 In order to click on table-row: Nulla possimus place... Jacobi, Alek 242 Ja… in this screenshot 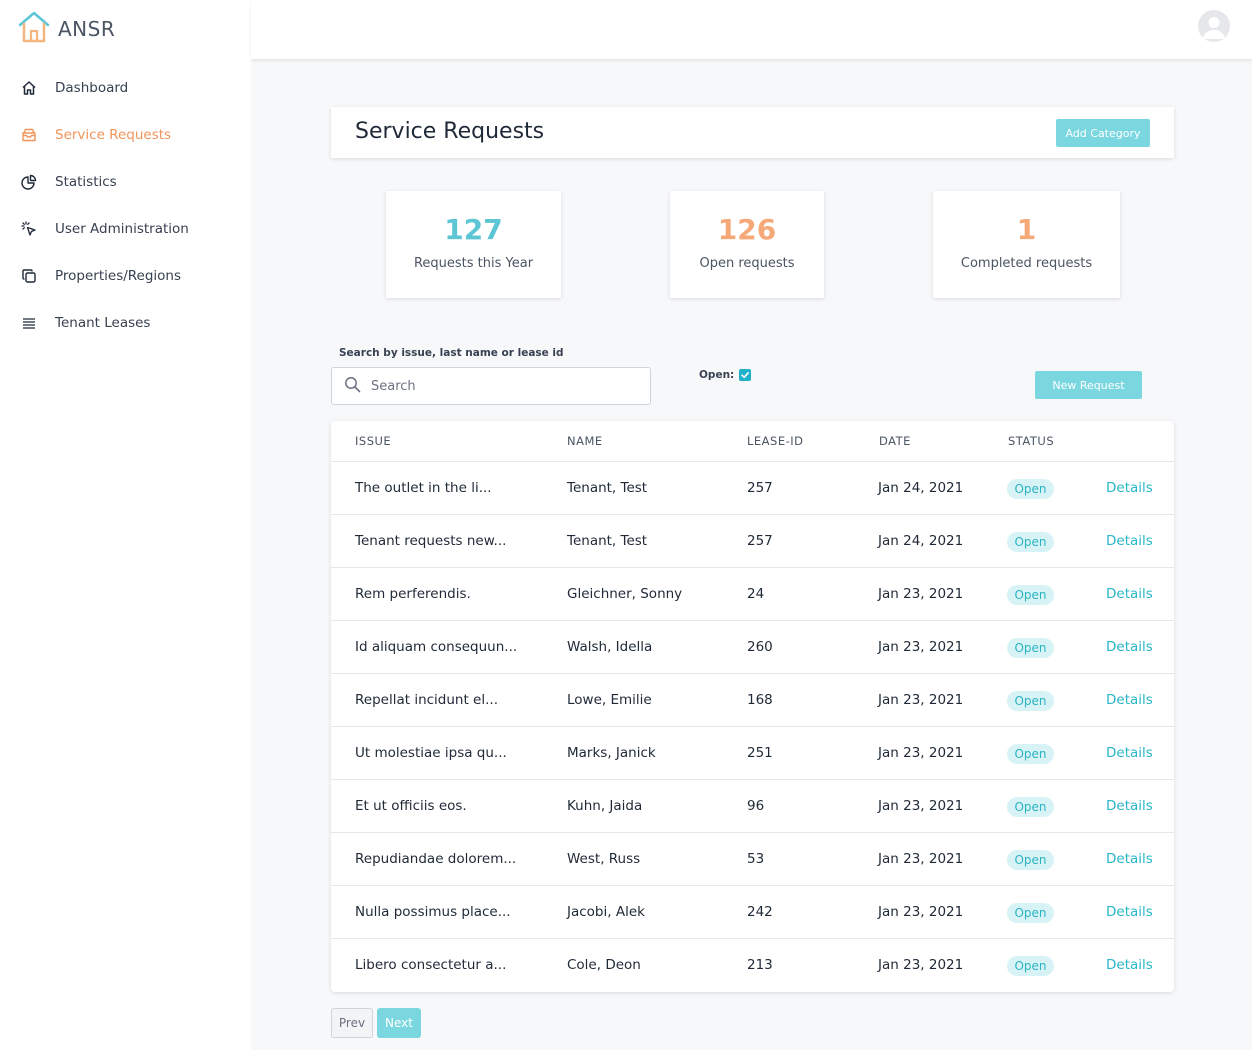, I will do `click(752, 912)`.